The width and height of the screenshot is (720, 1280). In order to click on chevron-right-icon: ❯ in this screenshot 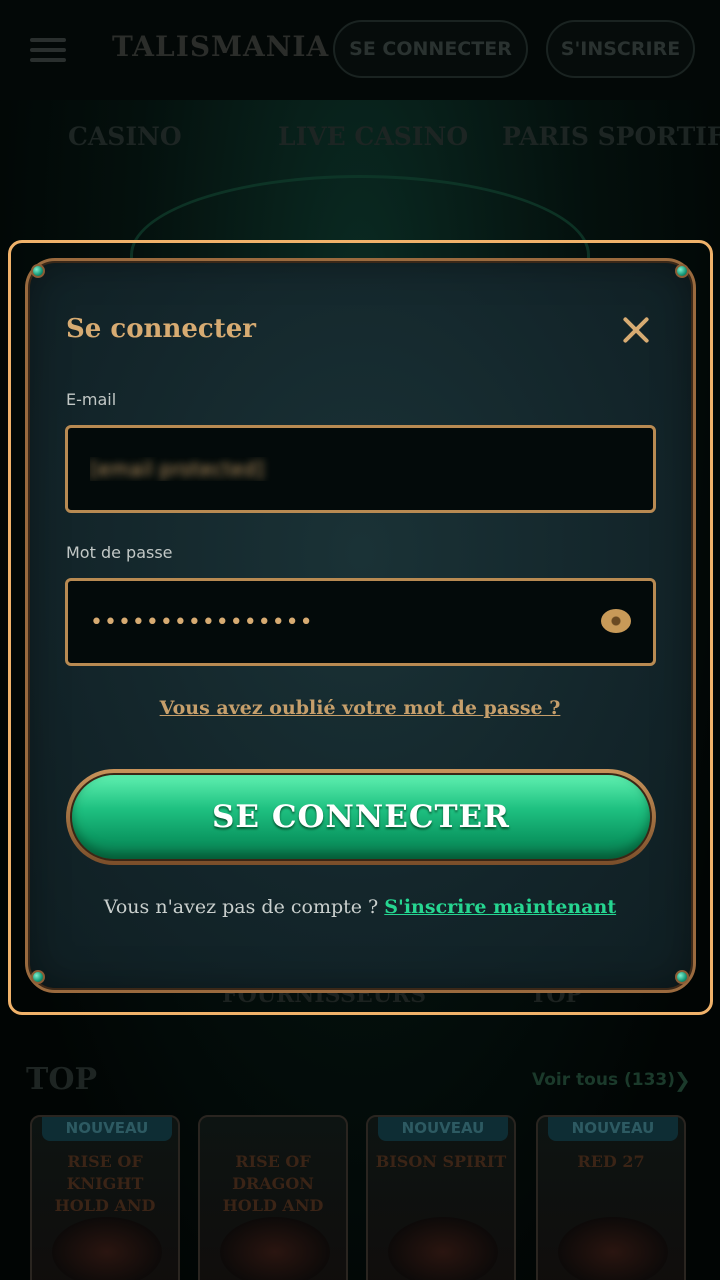, I will do `click(682, 1080)`.